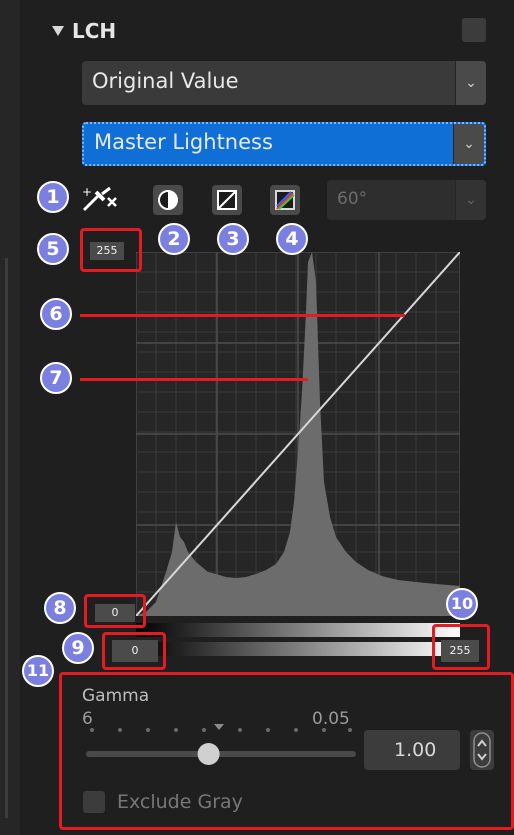 This screenshot has height=835, width=514. Describe the element at coordinates (227, 200) in the screenshot. I see `reset-curve-button` at that location.